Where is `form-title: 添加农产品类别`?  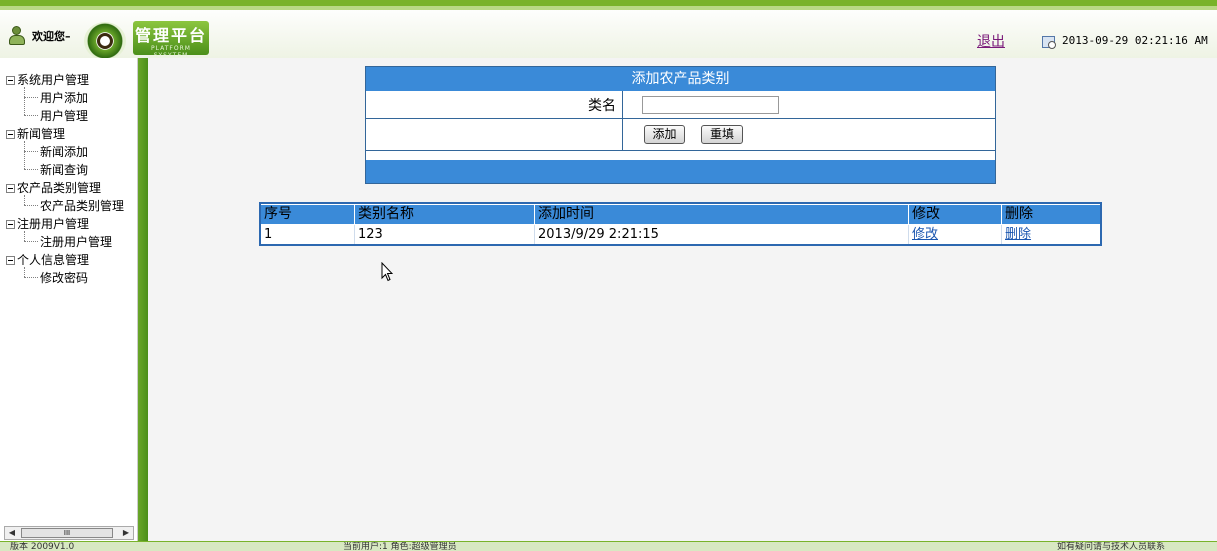
form-title: 添加农产品类别 is located at coordinates (680, 79).